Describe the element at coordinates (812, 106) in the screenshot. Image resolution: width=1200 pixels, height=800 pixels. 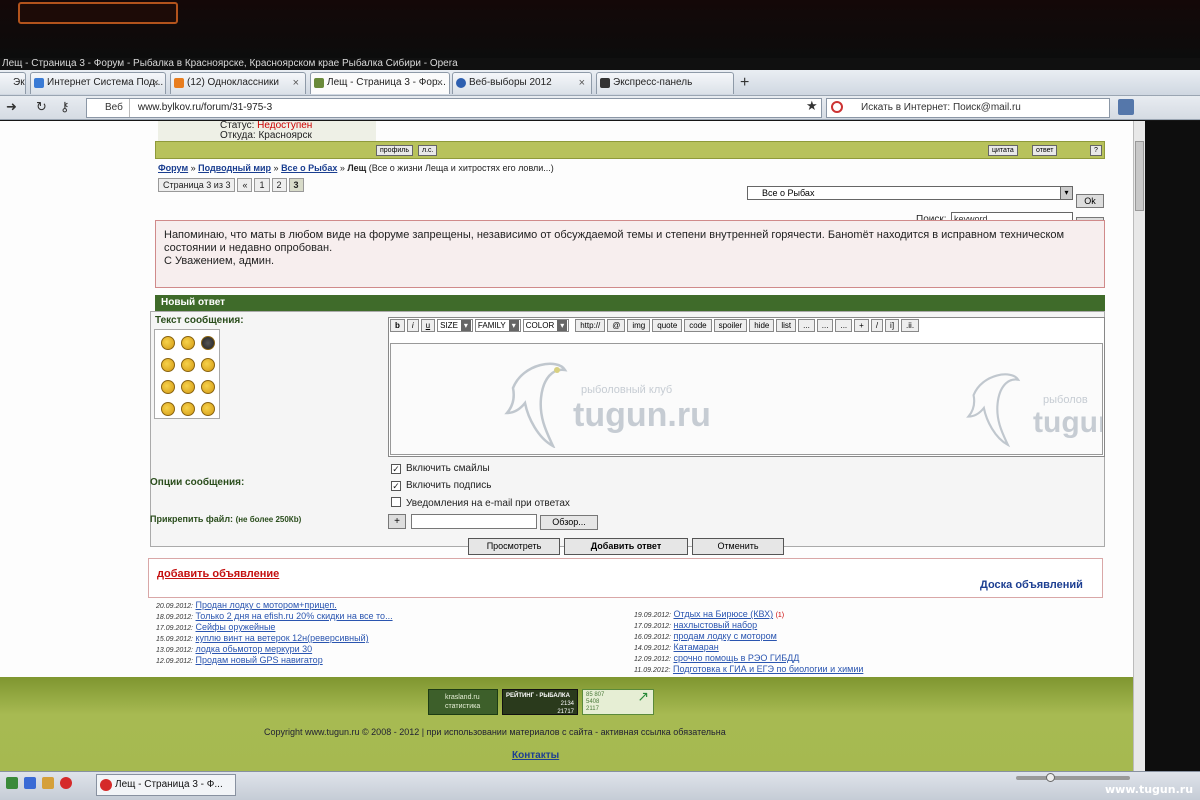
I see `bookmark-star-icon: ★` at that location.